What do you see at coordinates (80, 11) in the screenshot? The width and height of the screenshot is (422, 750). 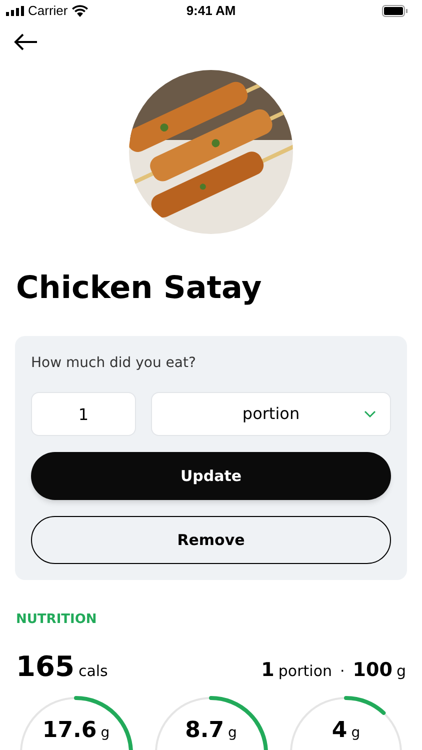 I see `wifi-icon` at bounding box center [80, 11].